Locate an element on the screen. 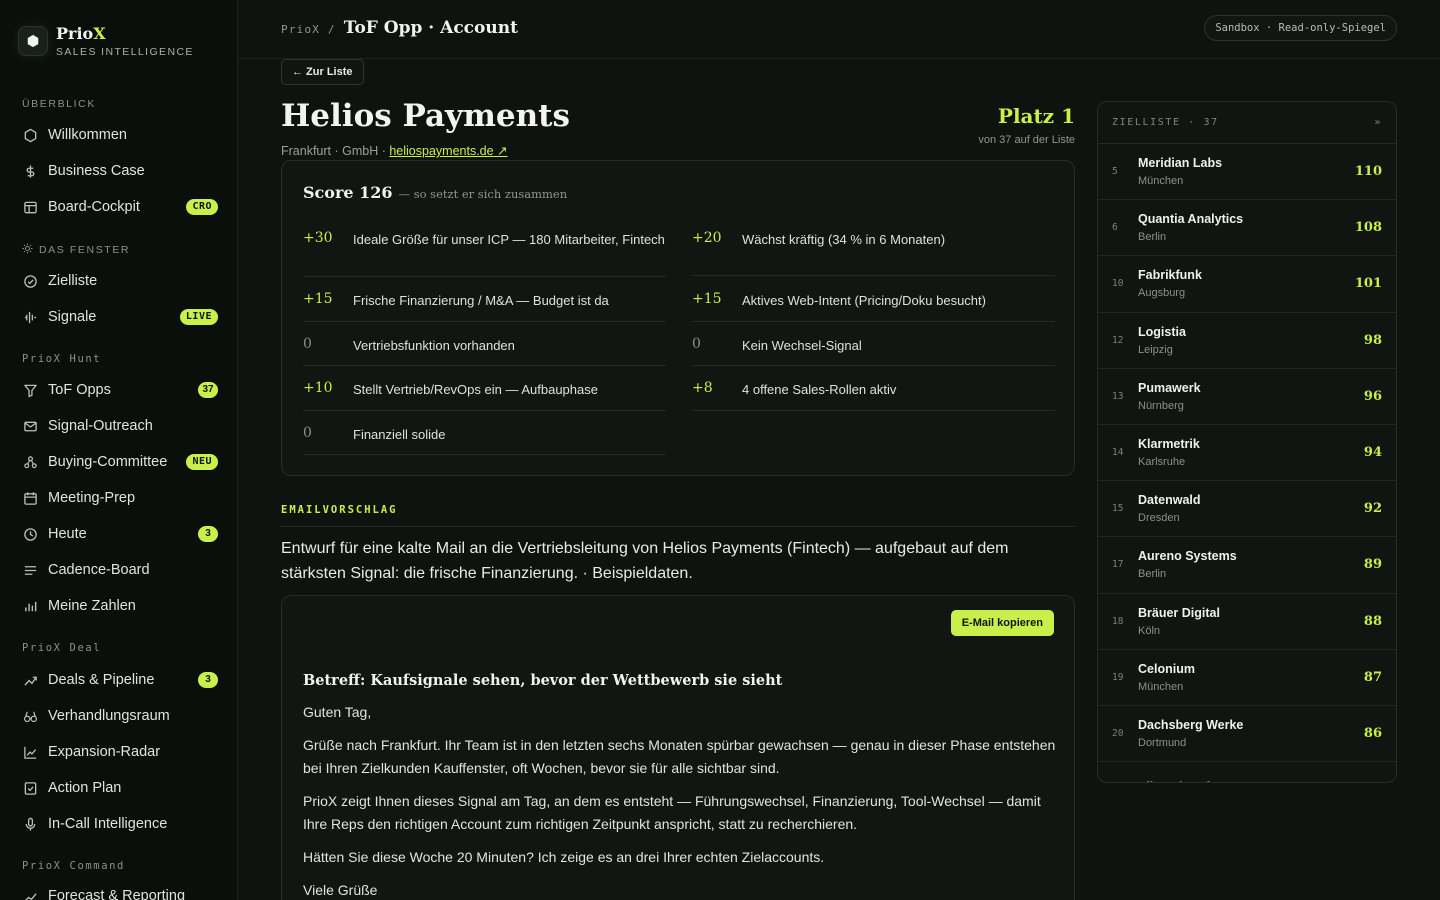 This screenshot has height=900, width=1440. nav-section-ueberblick: ÜBERBLICK is located at coordinates (59, 104).